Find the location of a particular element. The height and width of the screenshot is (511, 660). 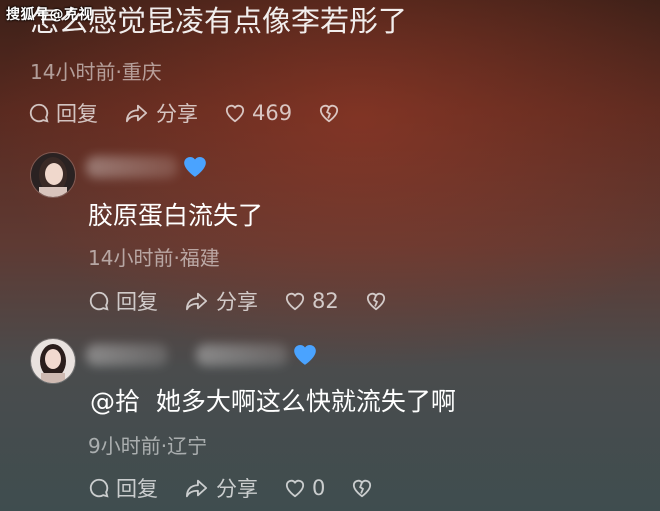

comment-actions: 回复 分享 469 is located at coordinates (200, 113).